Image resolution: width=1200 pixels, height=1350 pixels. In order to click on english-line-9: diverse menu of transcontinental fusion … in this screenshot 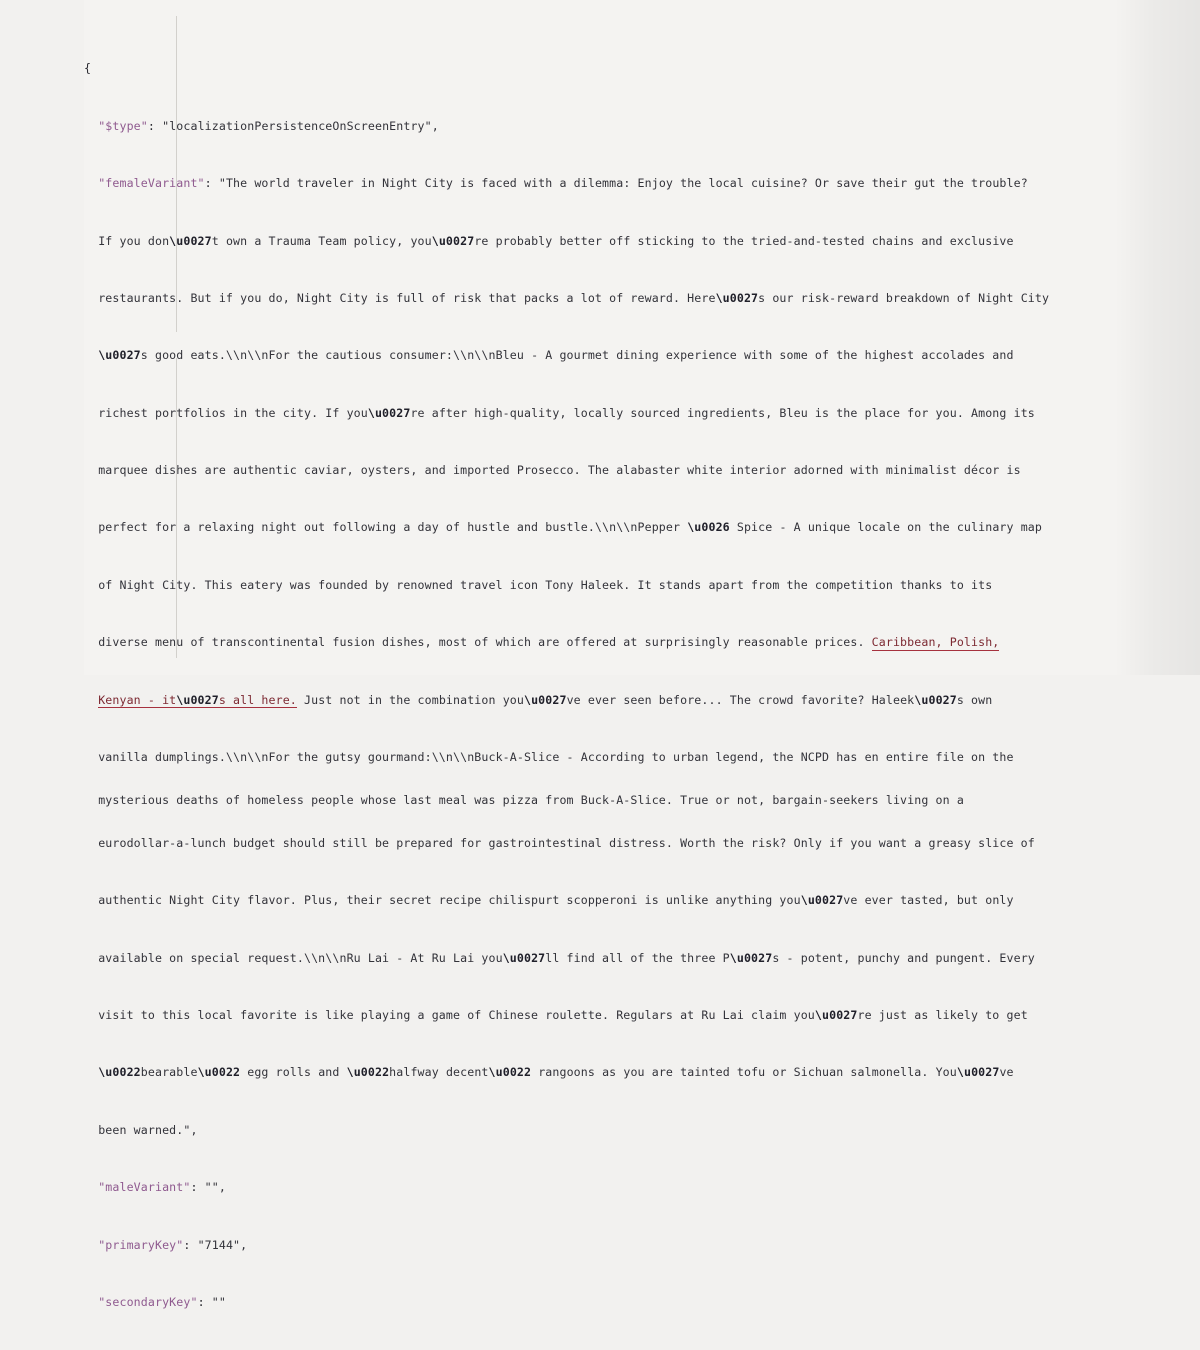, I will do `click(642, 643)`.